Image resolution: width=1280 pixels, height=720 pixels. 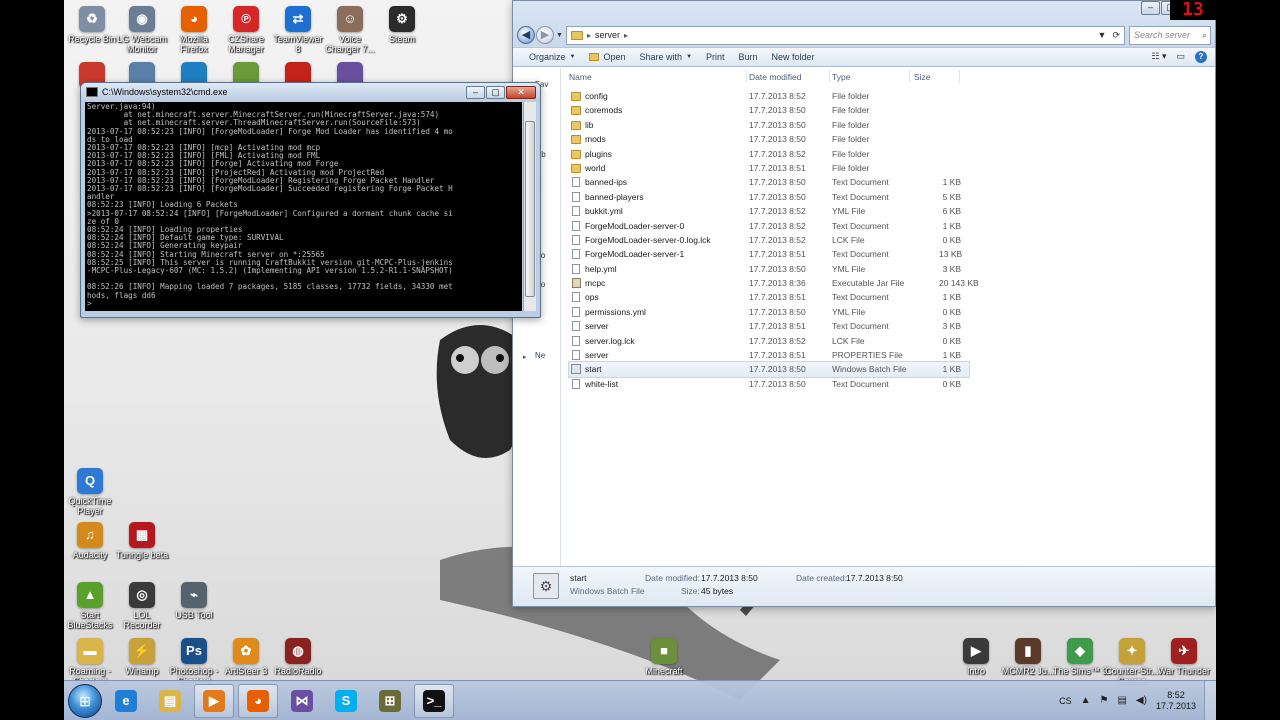 What do you see at coordinates (769, 297) in the screenshot?
I see `file-row: ops 17.7.2013 8:51 Text Document 1 KB` at bounding box center [769, 297].